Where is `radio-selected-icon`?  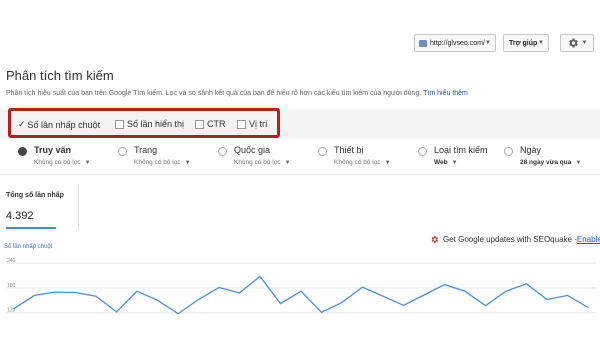
radio-selected-icon is located at coordinates (22, 151).